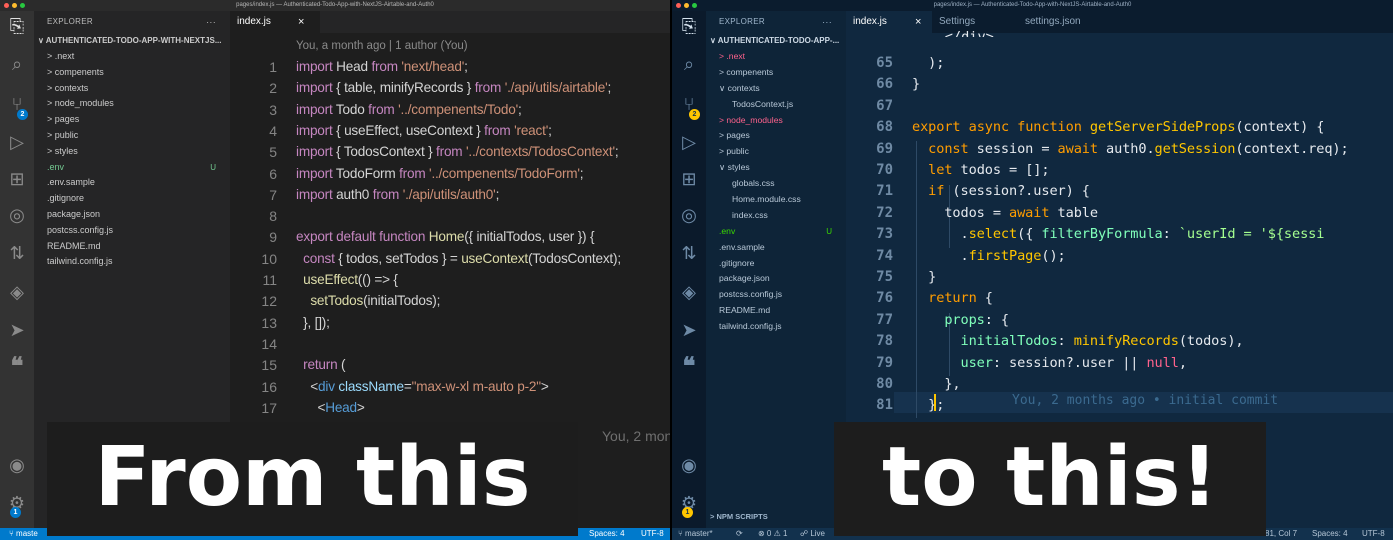 The width and height of the screenshot is (1393, 540). Describe the element at coordinates (398, 194) in the screenshot. I see `code-line: import auth0 from './api/utils/auth0';` at that location.